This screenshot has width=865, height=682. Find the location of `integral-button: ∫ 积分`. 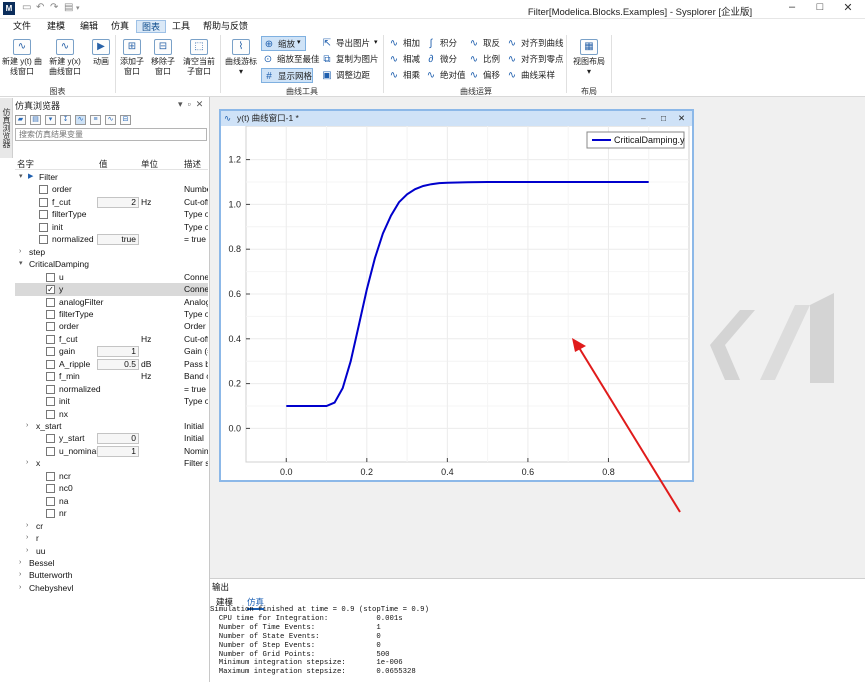

integral-button: ∫ 积分 is located at coordinates (440, 43).